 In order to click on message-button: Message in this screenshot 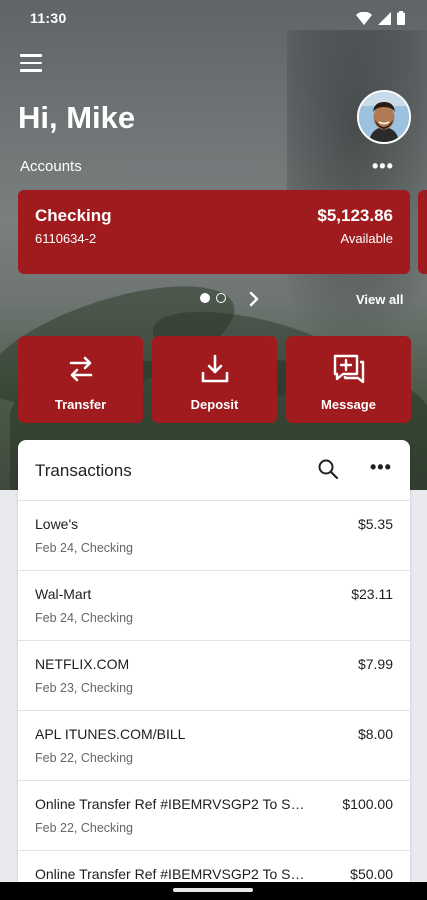, I will do `click(348, 379)`.